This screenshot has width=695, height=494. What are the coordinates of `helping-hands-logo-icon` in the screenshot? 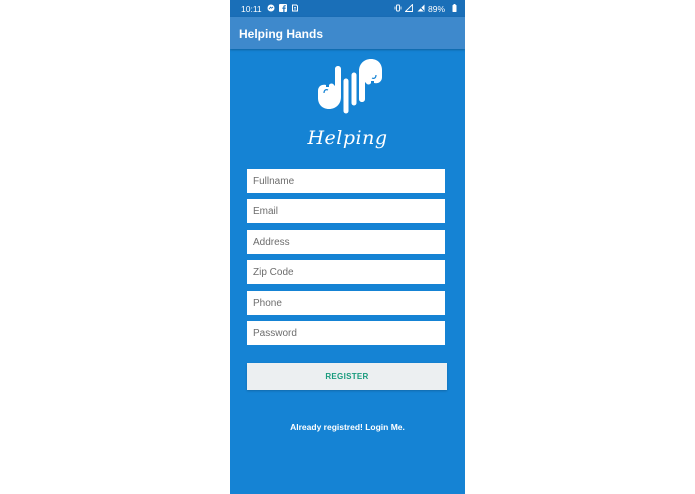 It's located at (350, 84).